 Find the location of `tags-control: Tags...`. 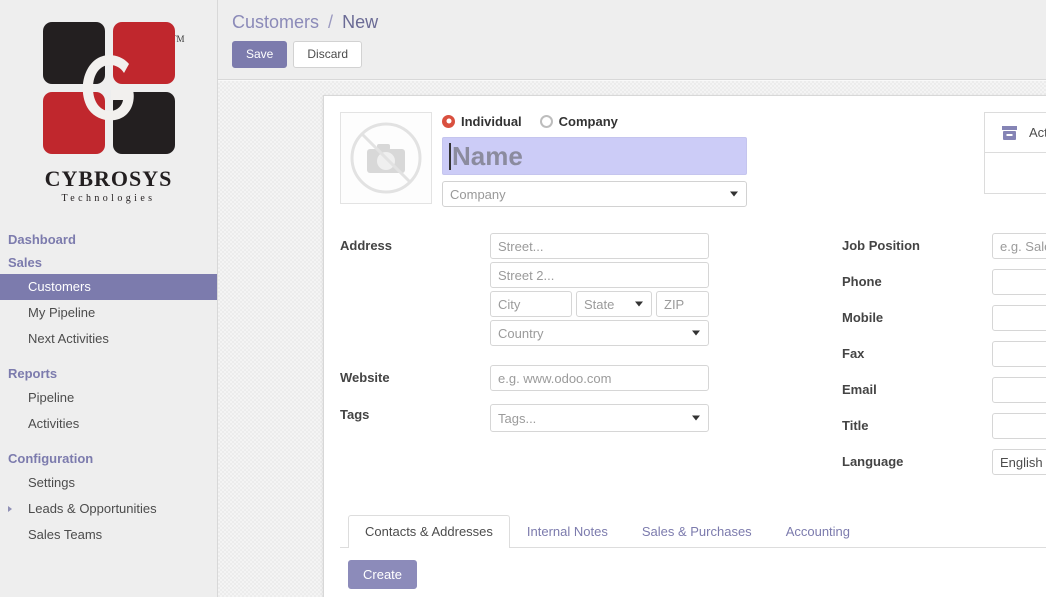

tags-control: Tags... is located at coordinates (650, 418).